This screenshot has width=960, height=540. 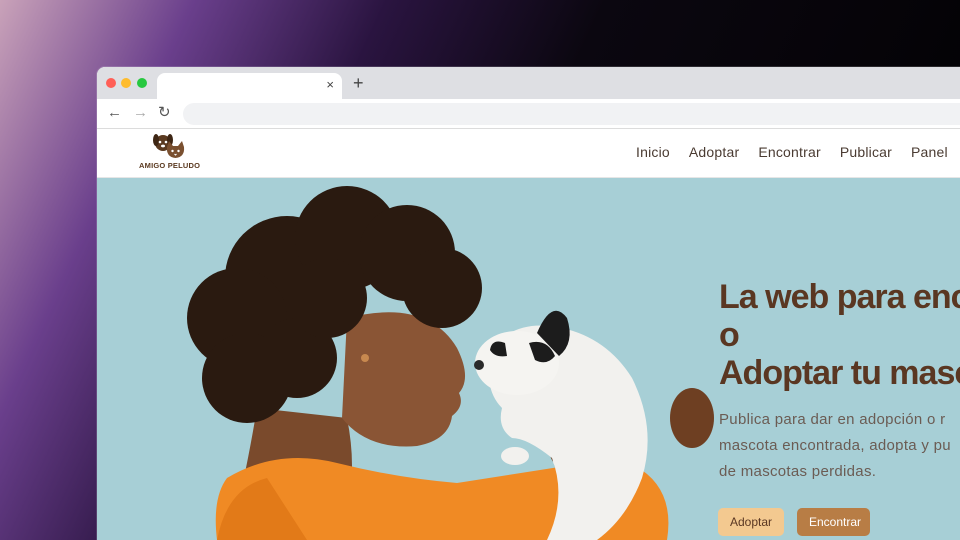 What do you see at coordinates (653, 152) in the screenshot?
I see `nav-link-inicio: Inicio` at bounding box center [653, 152].